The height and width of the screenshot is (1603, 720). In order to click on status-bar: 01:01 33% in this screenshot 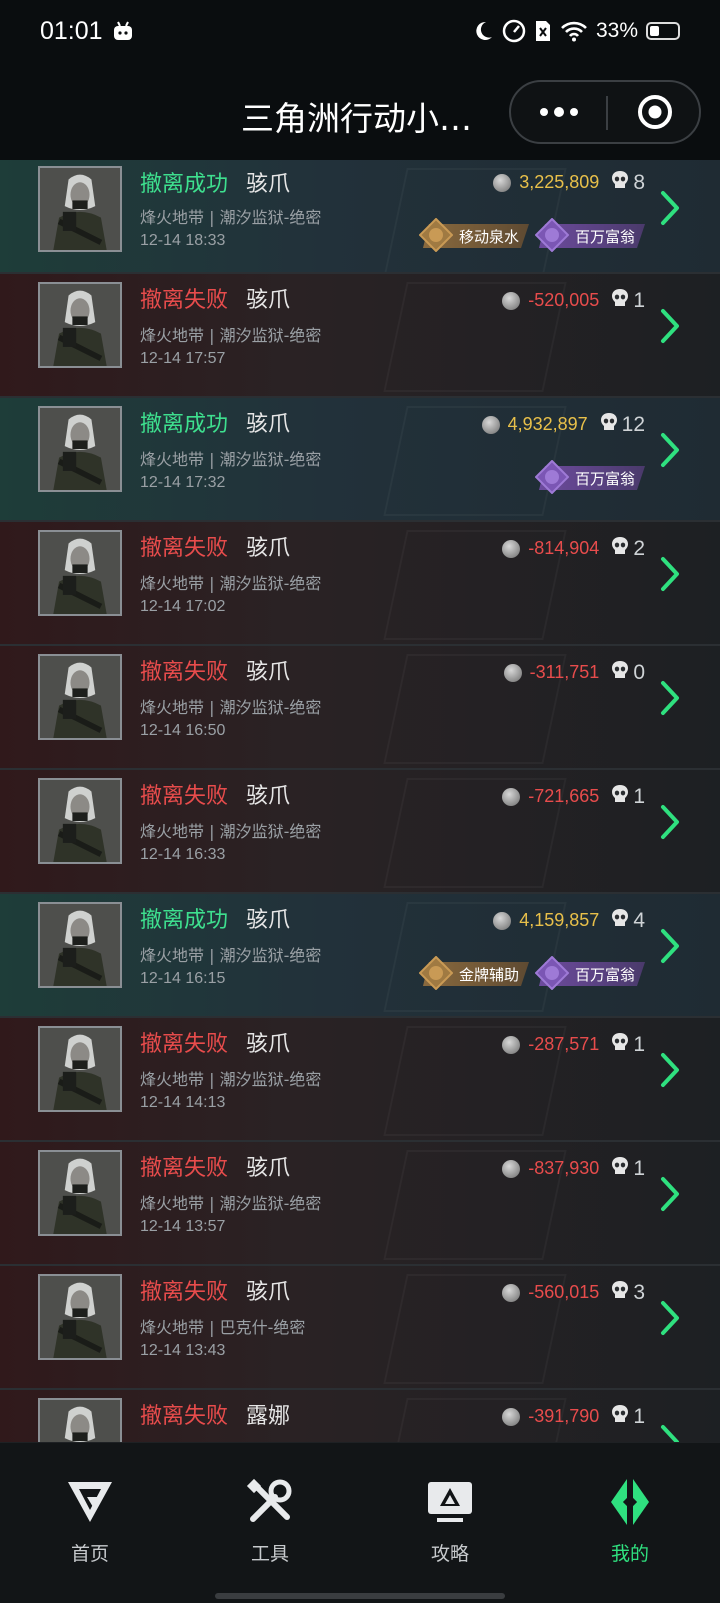, I will do `click(360, 32)`.